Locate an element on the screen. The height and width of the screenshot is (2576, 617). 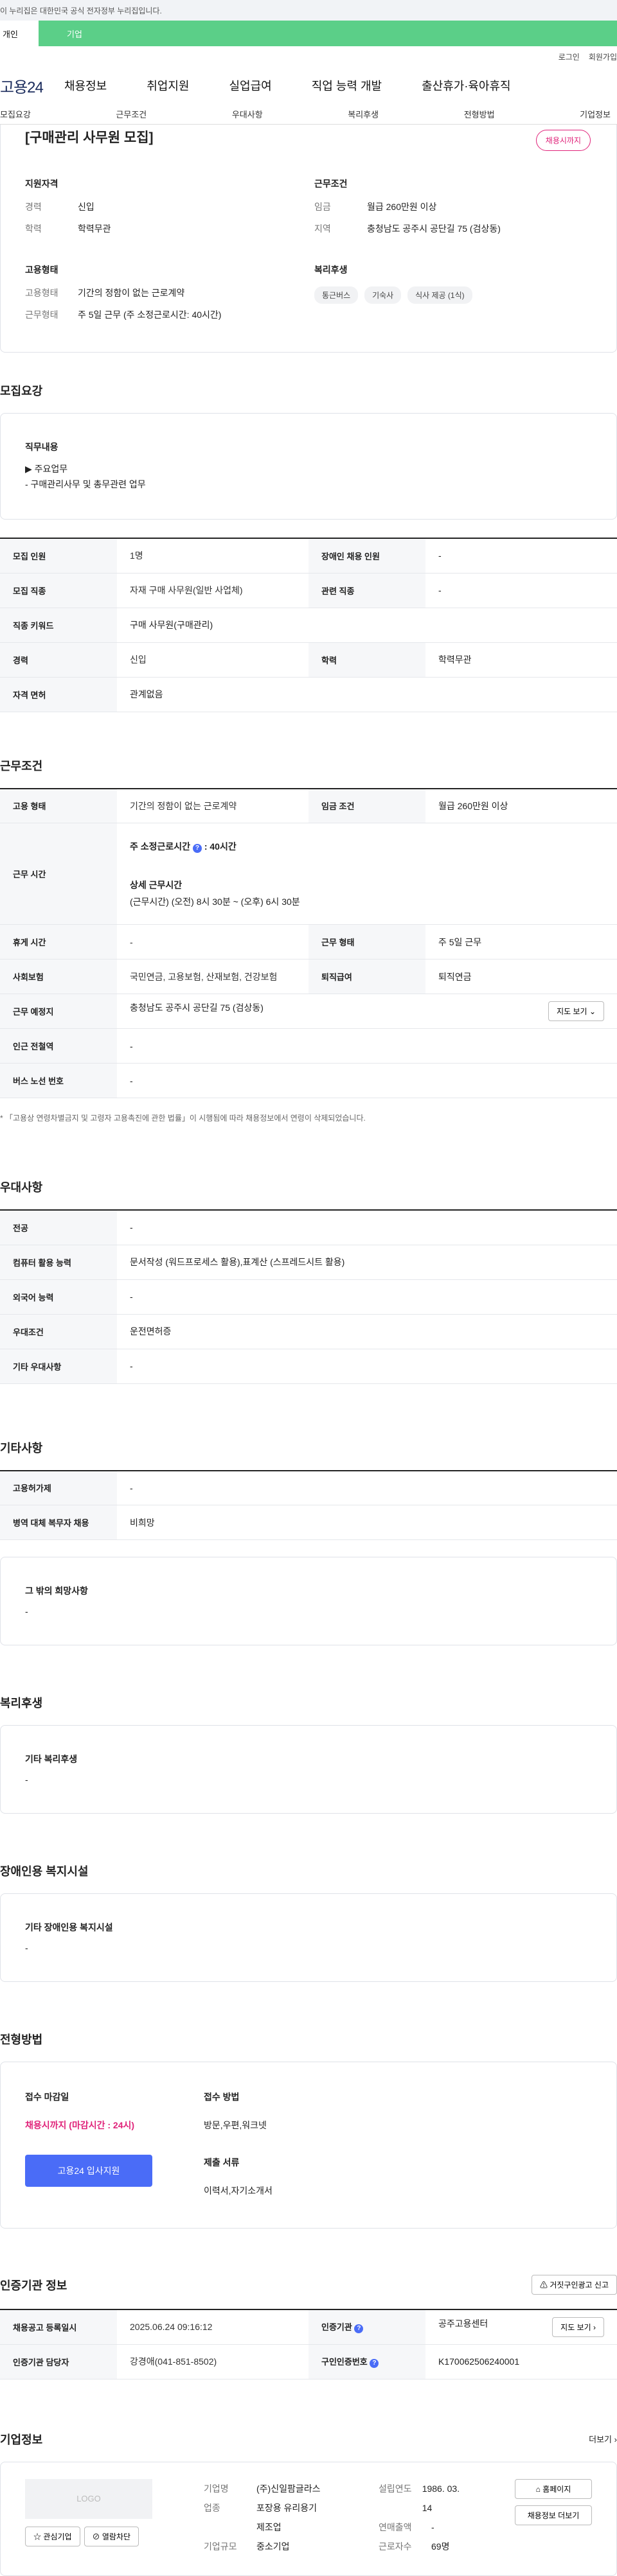
report-button: ⚠ 거짓구인광고 신고 is located at coordinates (574, 2285).